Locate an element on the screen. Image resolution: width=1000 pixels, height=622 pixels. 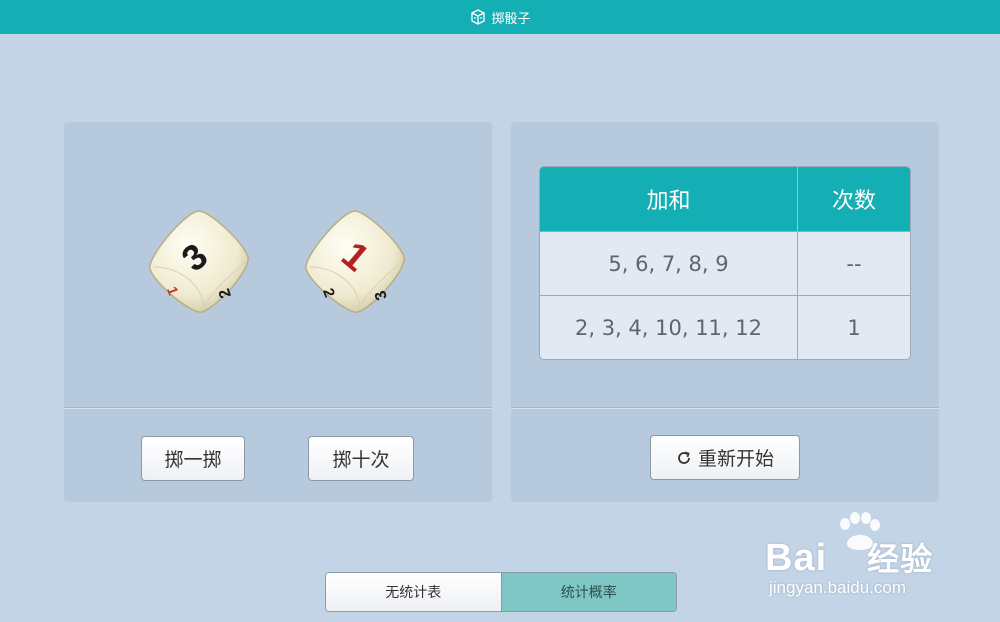
watermark-url: jingyan.baidu.com is located at coordinates (838, 587).